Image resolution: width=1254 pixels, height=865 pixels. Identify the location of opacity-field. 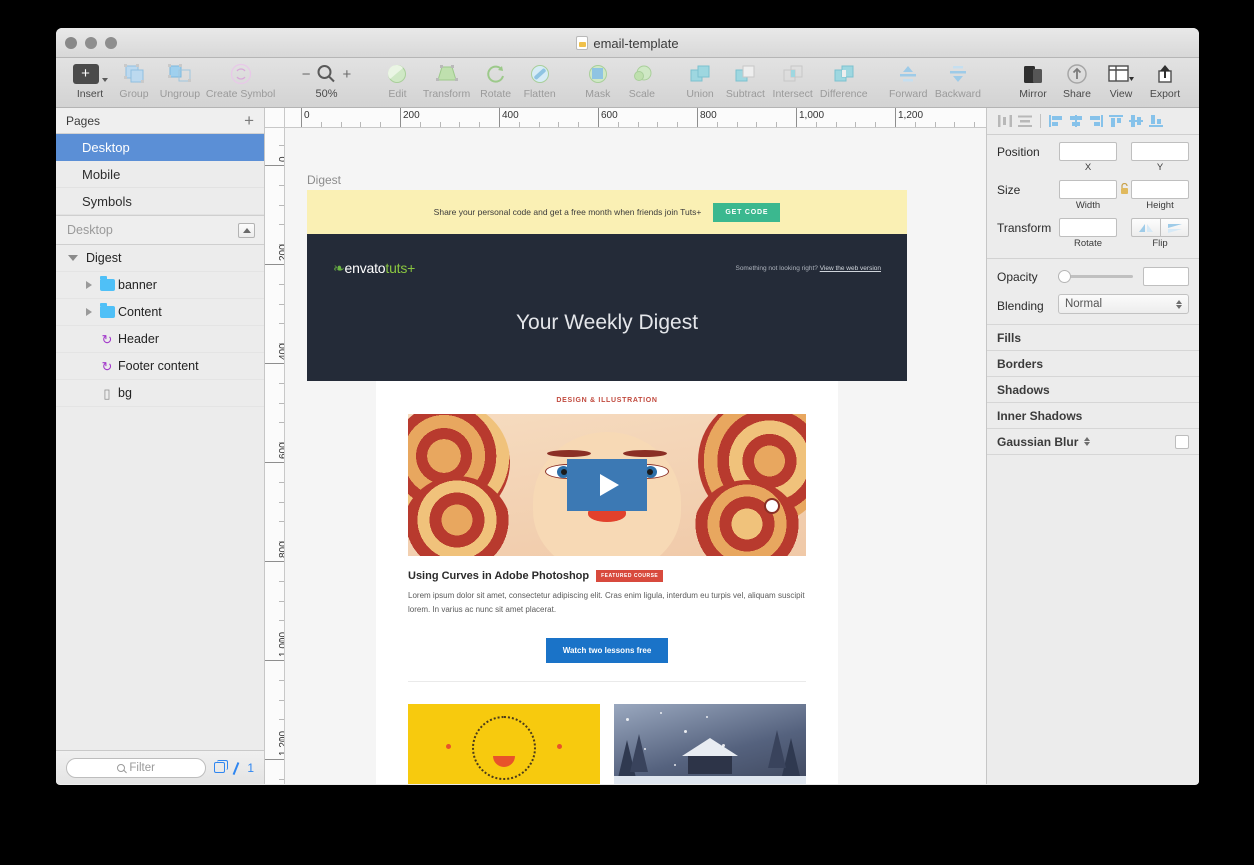
(1166, 276).